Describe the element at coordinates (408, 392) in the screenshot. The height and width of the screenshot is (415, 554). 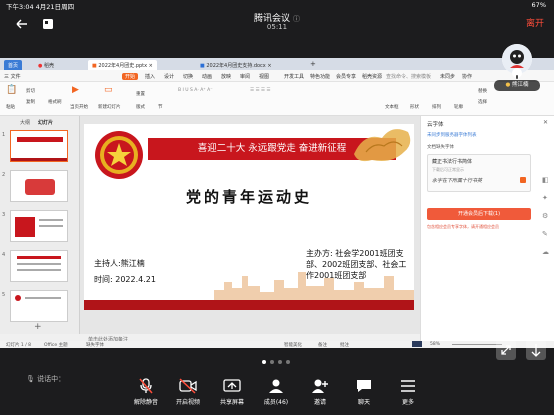
I see `more-button: 更多` at that location.